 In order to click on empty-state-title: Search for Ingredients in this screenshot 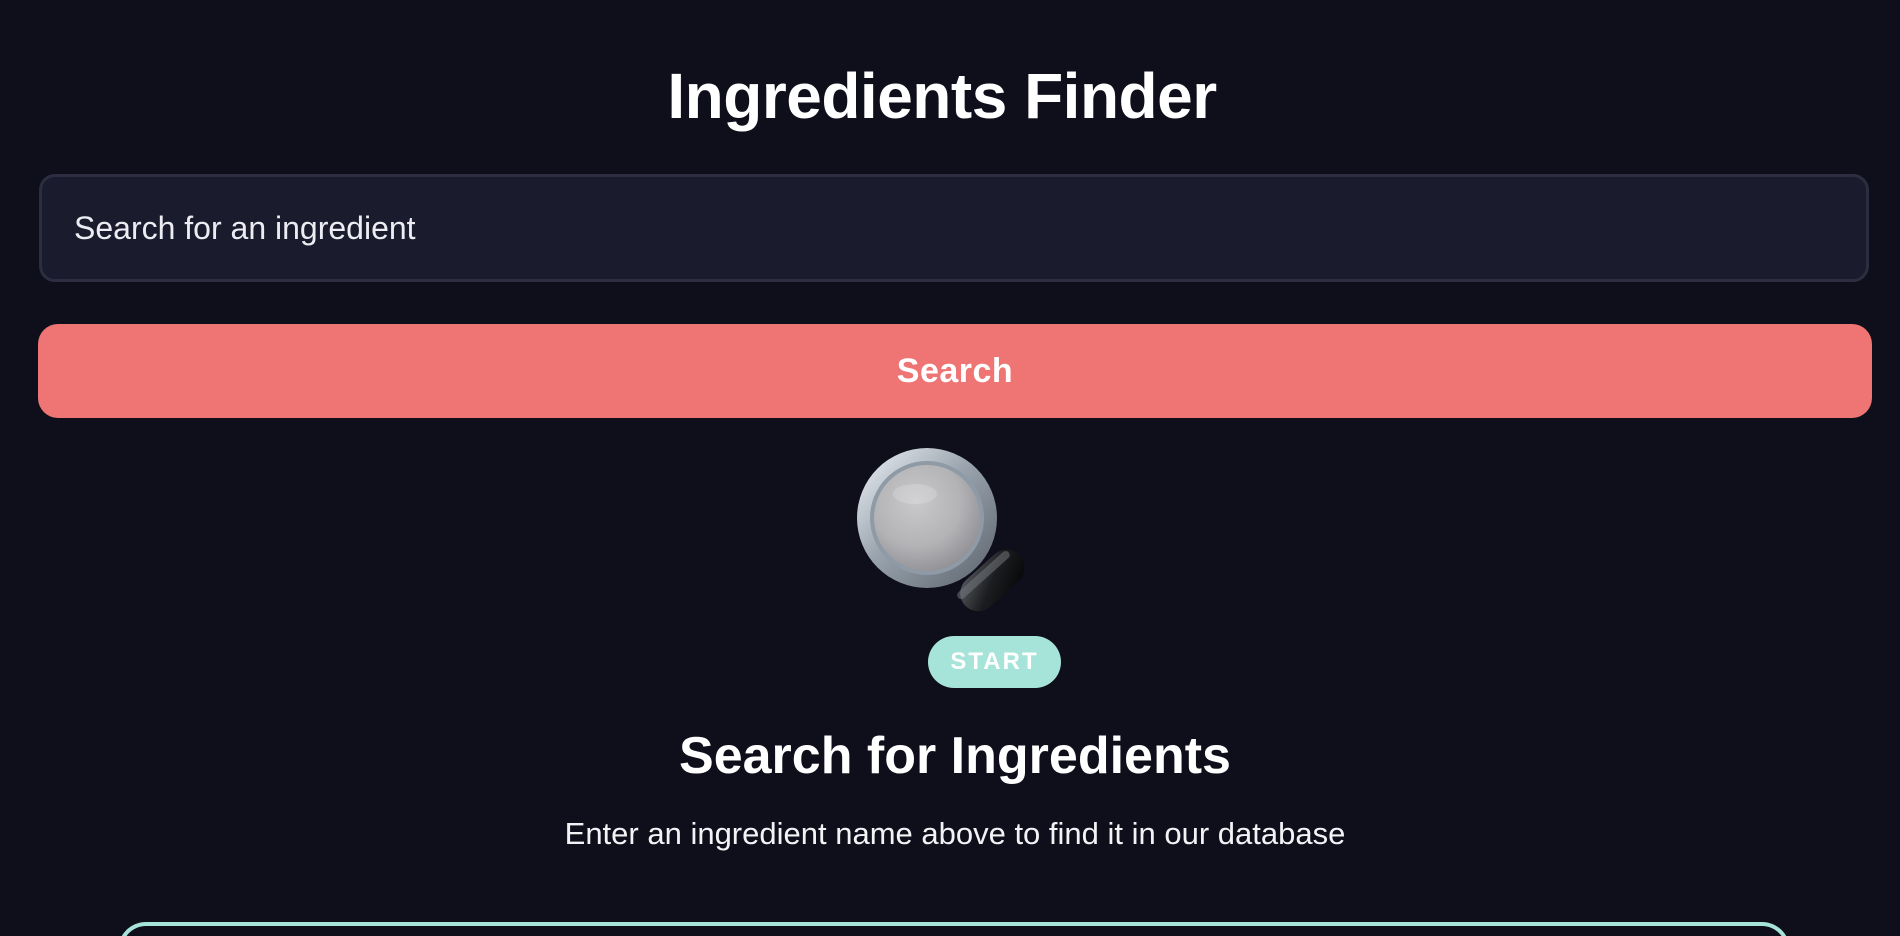, I will do `click(955, 756)`.